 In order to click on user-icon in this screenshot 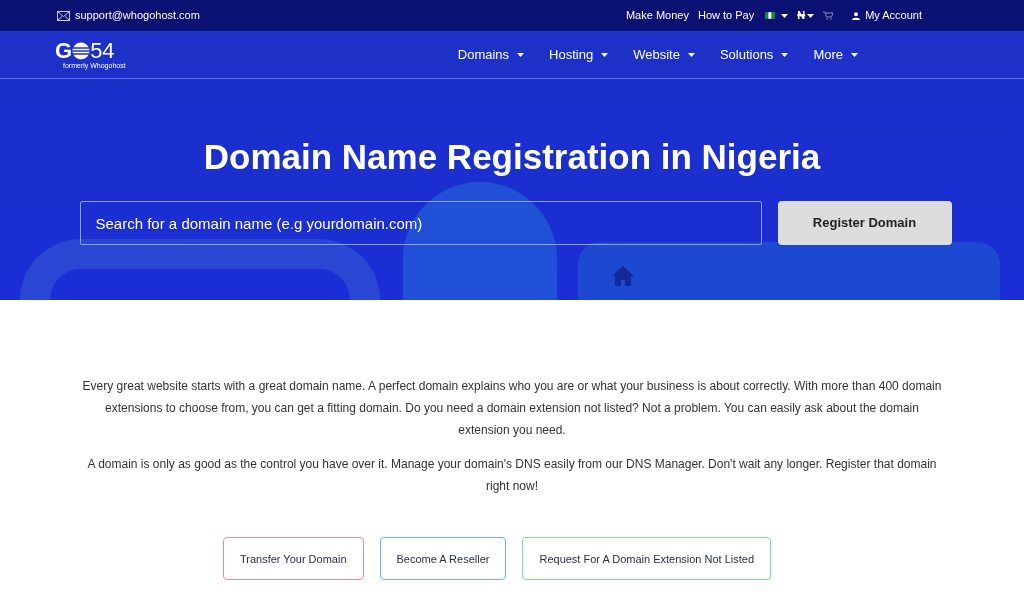, I will do `click(856, 15)`.